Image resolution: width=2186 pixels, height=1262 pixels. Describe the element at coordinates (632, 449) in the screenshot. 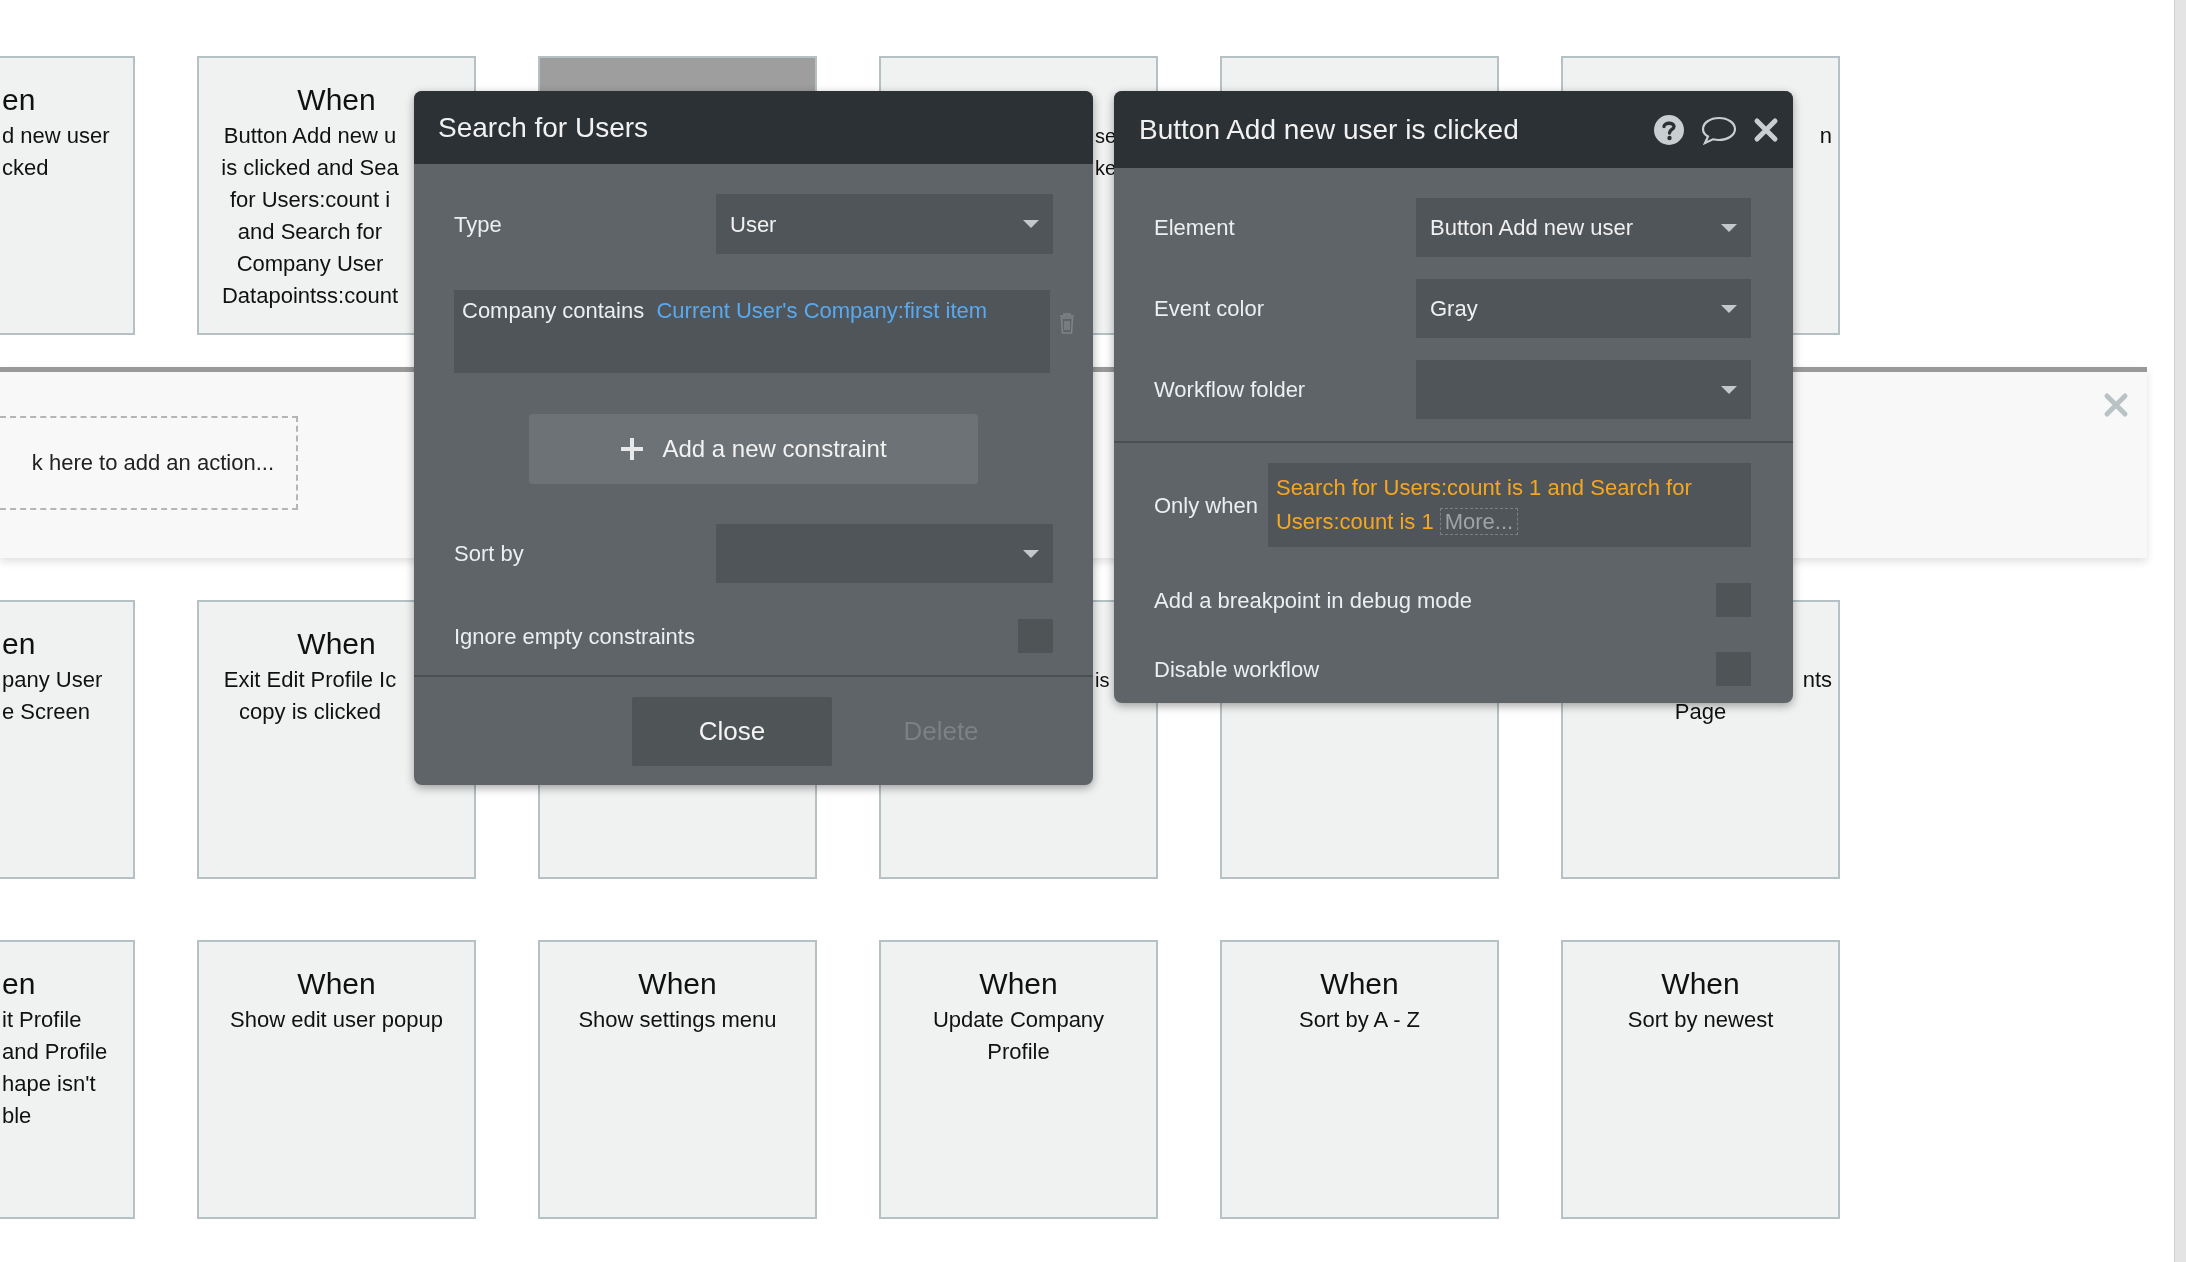

I see `plus-icon` at that location.